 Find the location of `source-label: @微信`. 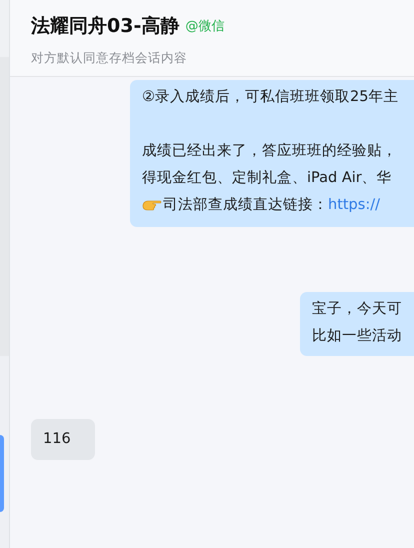

source-label: @微信 is located at coordinates (204, 27).